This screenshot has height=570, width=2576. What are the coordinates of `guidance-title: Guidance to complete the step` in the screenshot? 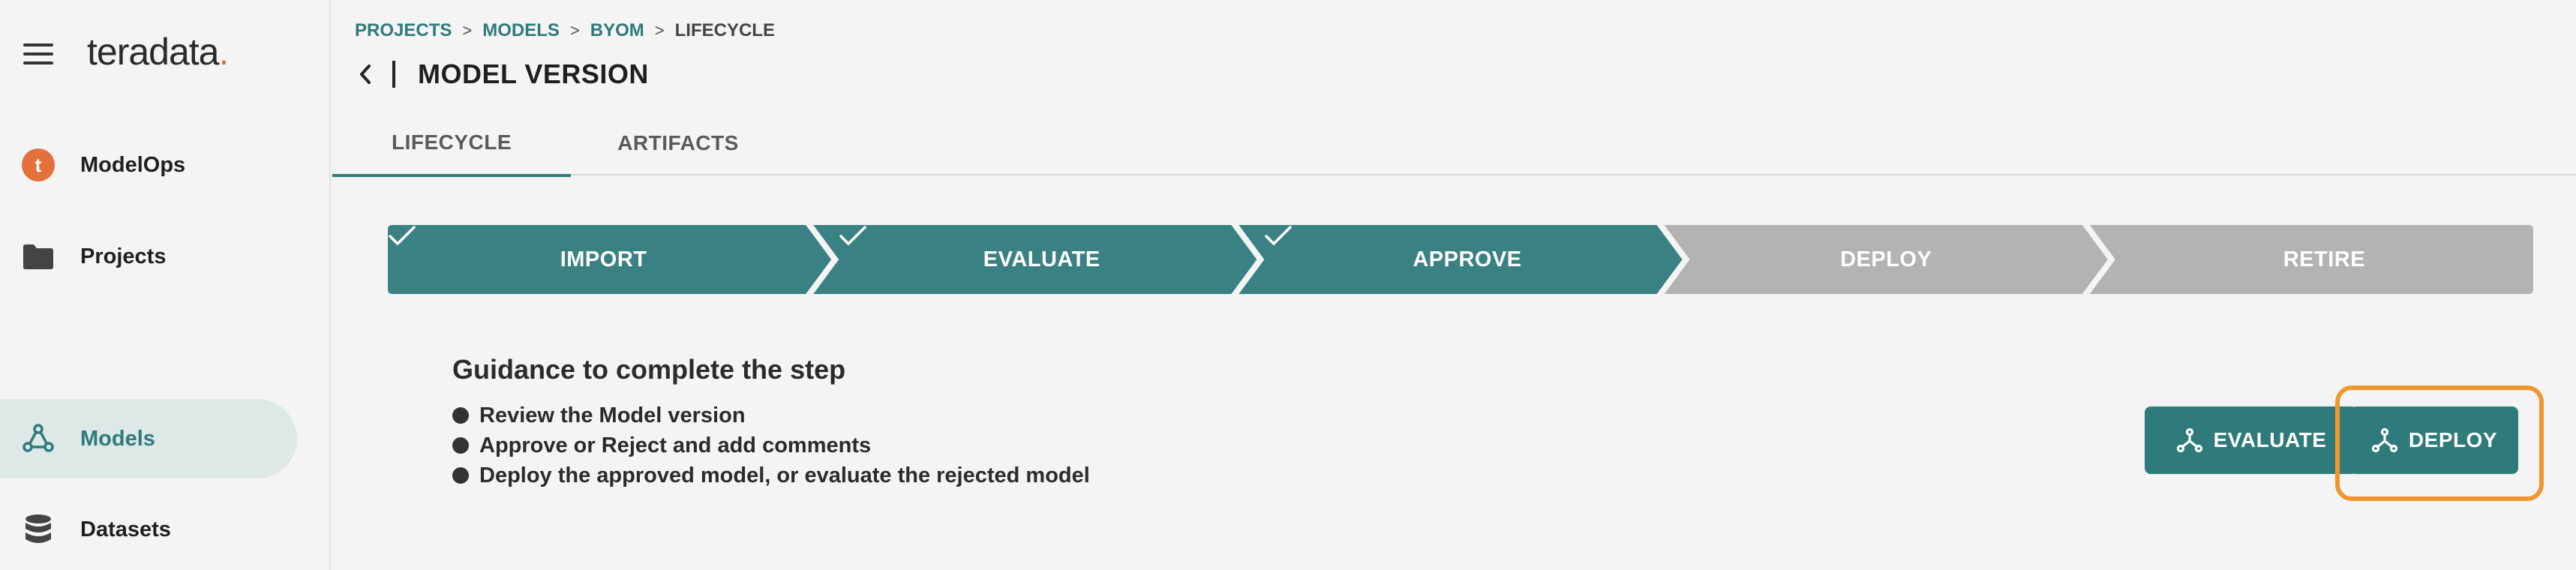 It's located at (649, 369).